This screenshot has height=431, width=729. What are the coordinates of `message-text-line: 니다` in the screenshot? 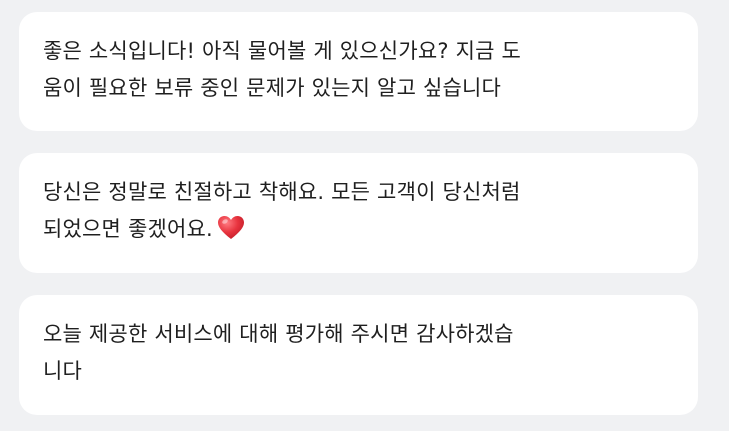 It's located at (63, 371).